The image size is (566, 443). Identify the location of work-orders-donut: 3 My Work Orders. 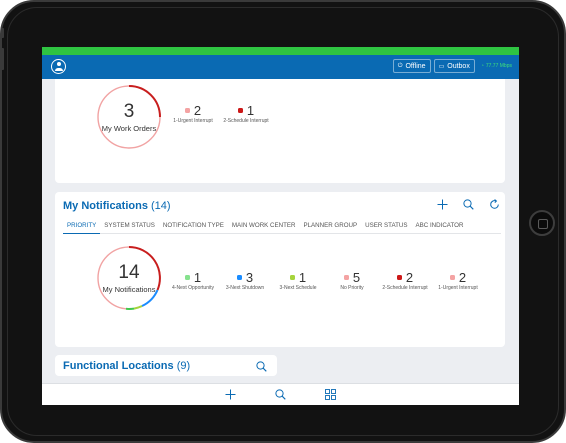
(129, 117).